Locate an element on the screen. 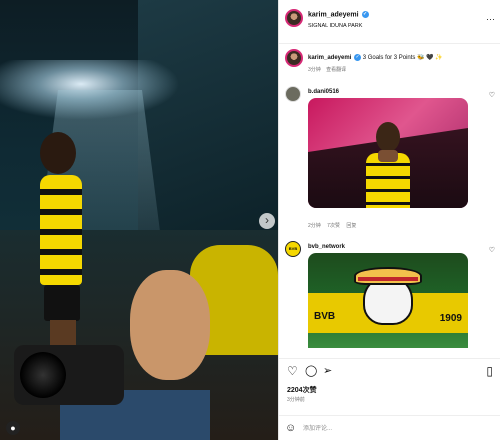 Image resolution: width=500 pixels, height=440 pixels. caption-avatar is located at coordinates (294, 58).